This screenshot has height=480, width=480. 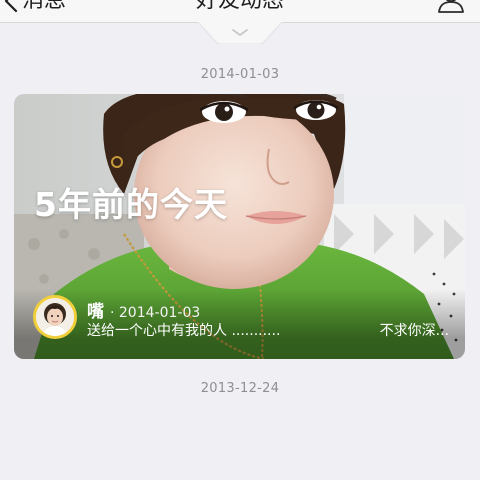 I want to click on date-separator: 2013-12-24, so click(x=240, y=388).